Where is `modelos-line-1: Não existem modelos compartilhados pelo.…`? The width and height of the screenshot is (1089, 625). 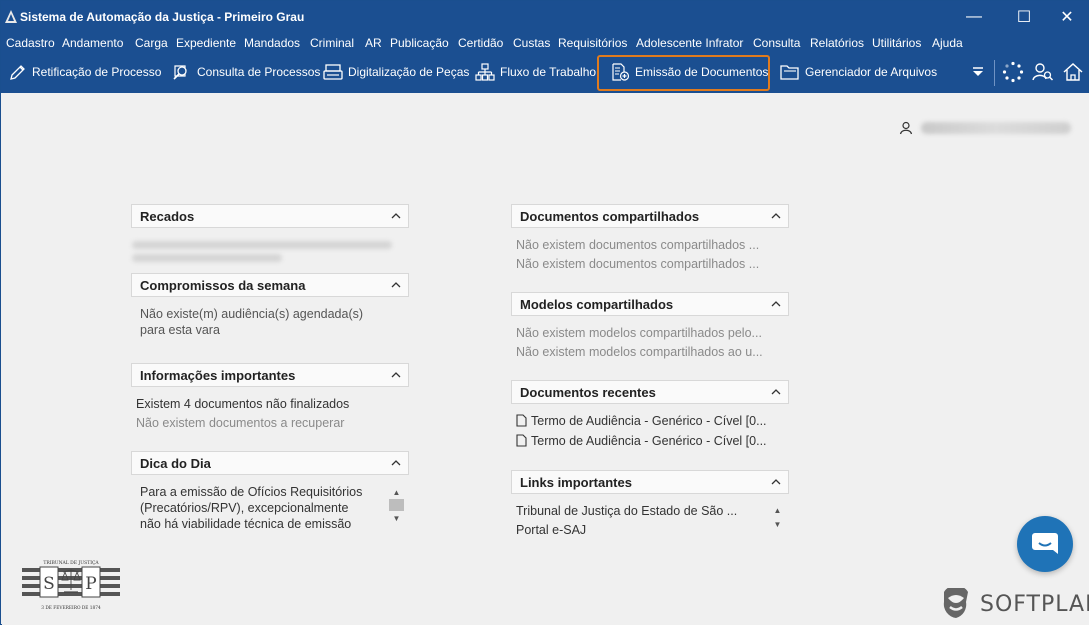 modelos-line-1: Não existem modelos compartilhados pelo.… is located at coordinates (639, 333).